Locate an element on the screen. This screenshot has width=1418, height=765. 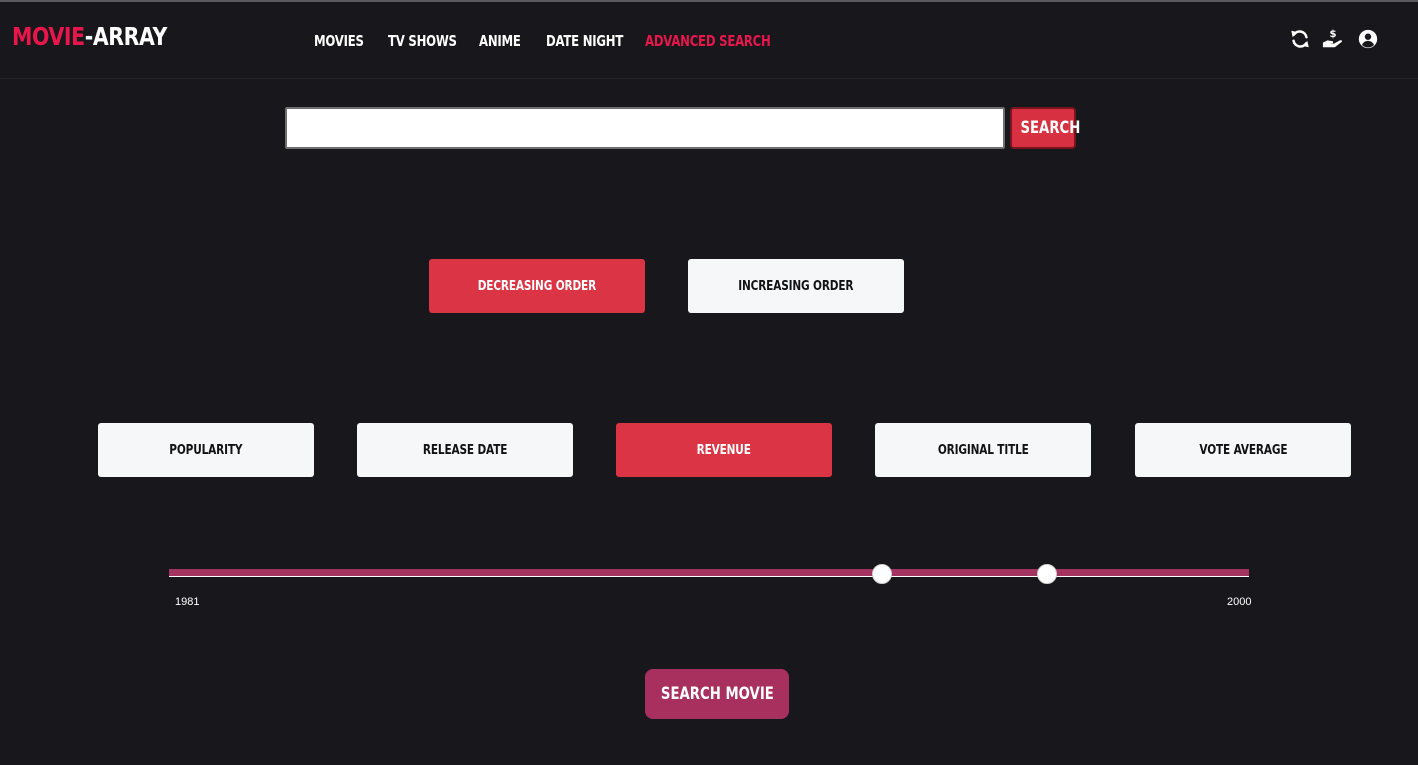
year-range-min-label: 1981 is located at coordinates (187, 602).